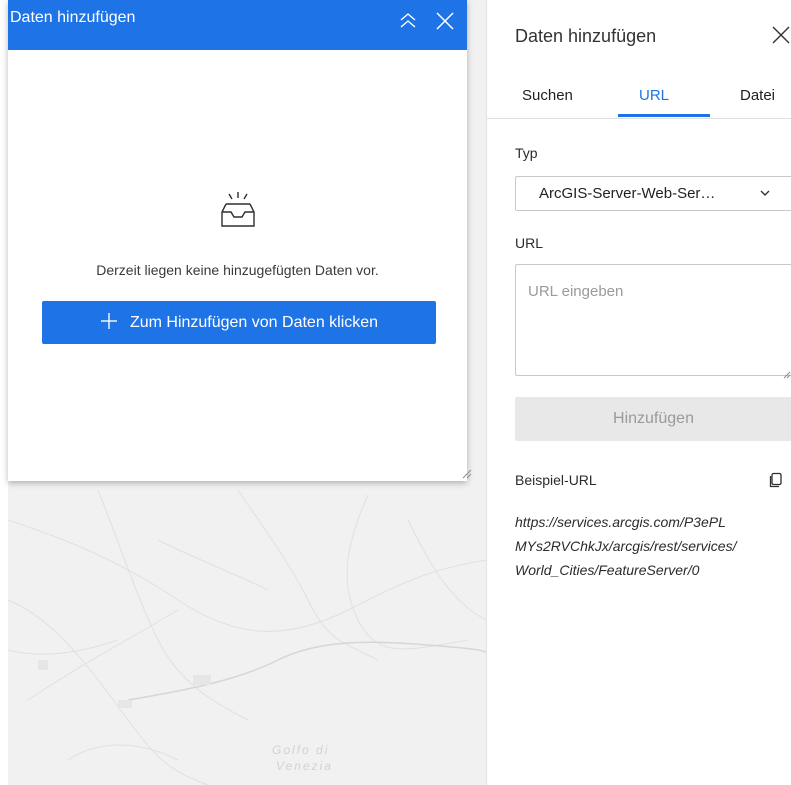 The width and height of the screenshot is (791, 785). Describe the element at coordinates (620, 522) in the screenshot. I see `example-url-line: https://services.arcgis.com/P3ePL` at that location.